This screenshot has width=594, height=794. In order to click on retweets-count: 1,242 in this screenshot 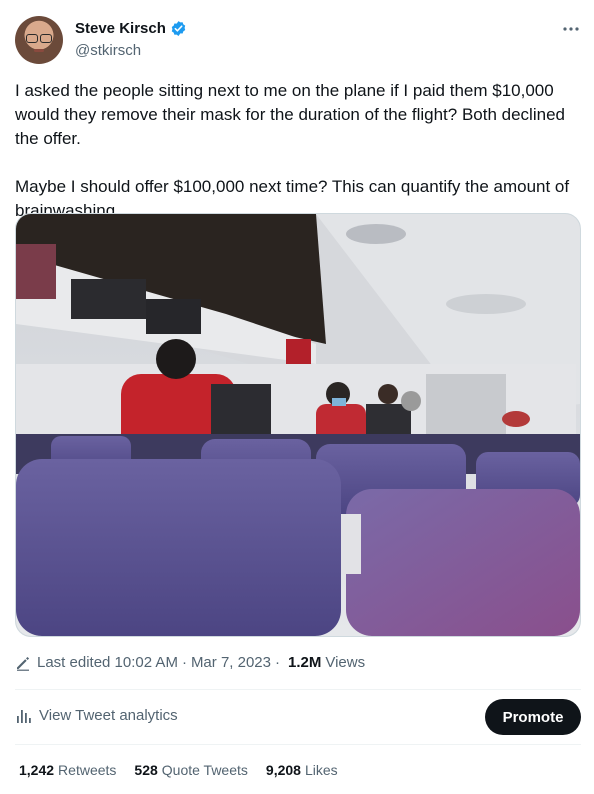, I will do `click(37, 770)`.